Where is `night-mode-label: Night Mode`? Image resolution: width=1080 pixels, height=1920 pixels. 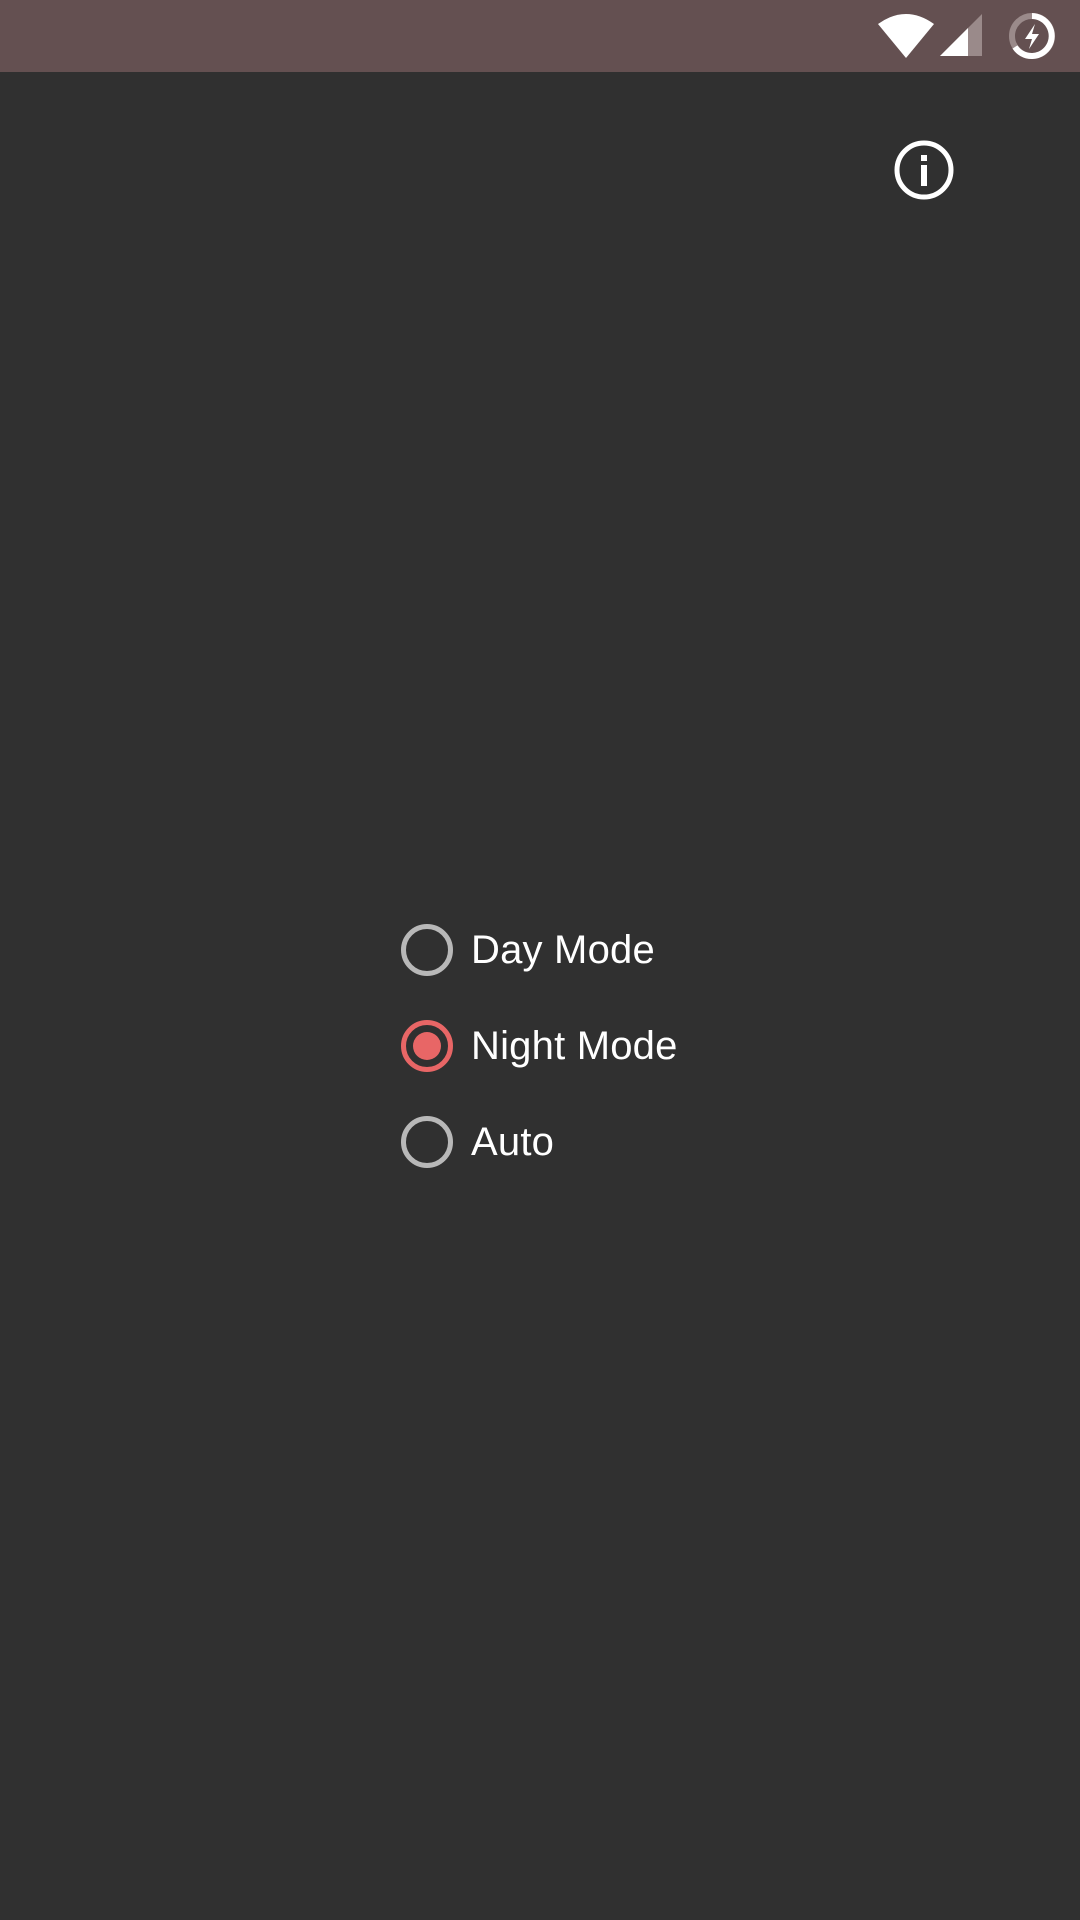 night-mode-label: Night Mode is located at coordinates (574, 1045).